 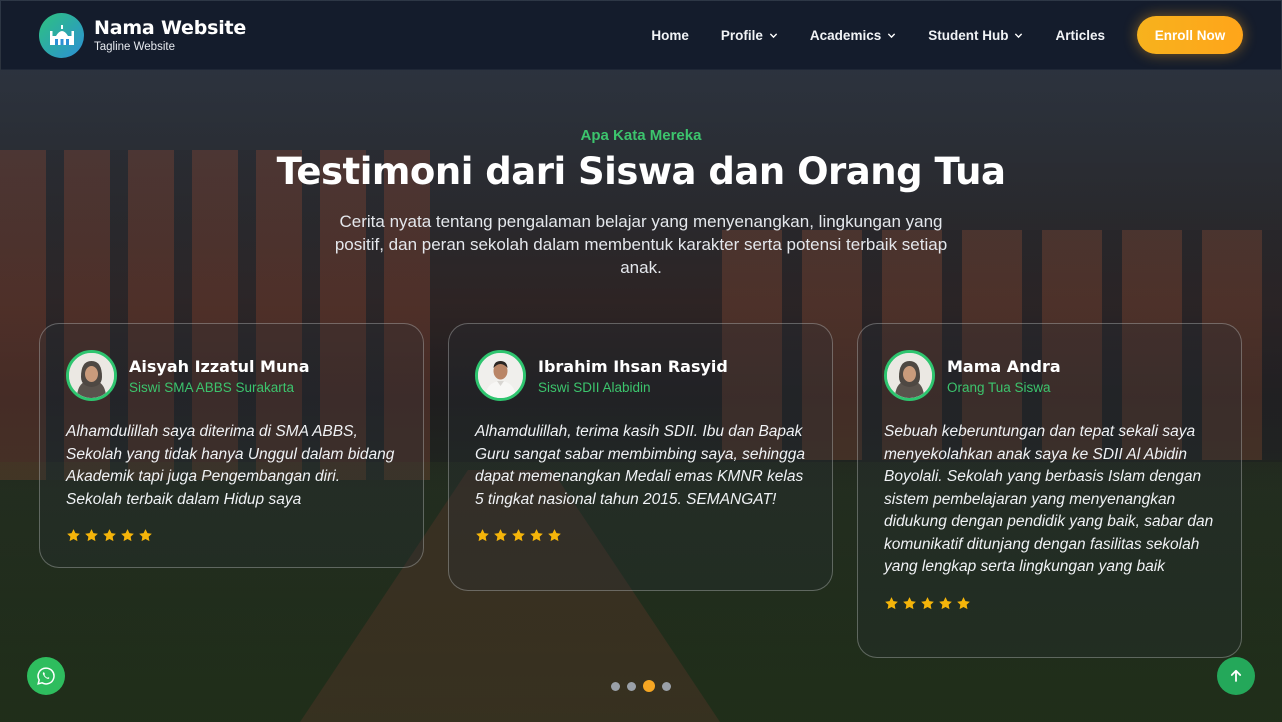 What do you see at coordinates (1190, 35) in the screenshot?
I see `enroll-now-button: Enroll Now` at bounding box center [1190, 35].